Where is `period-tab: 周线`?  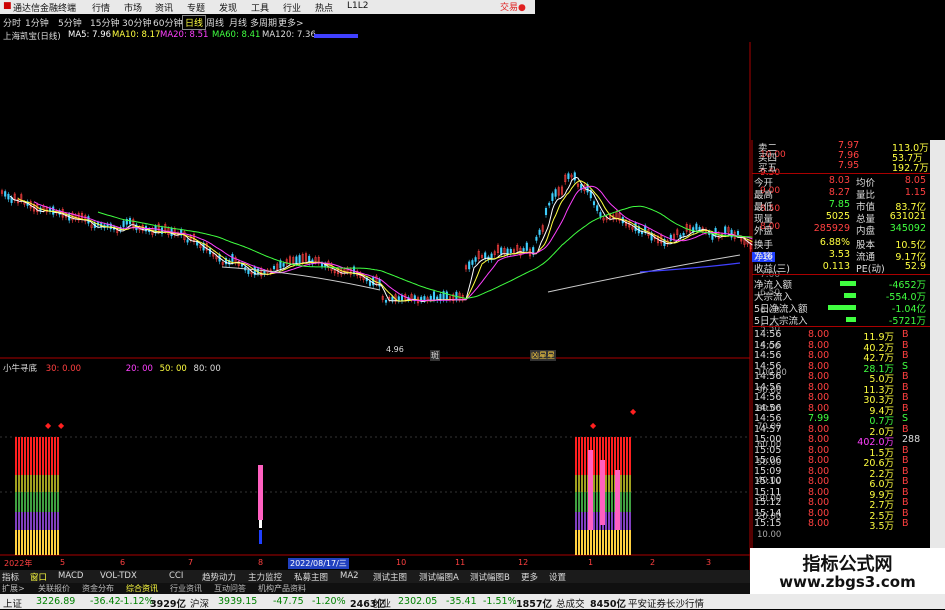
period-tab: 周线 is located at coordinates (215, 22).